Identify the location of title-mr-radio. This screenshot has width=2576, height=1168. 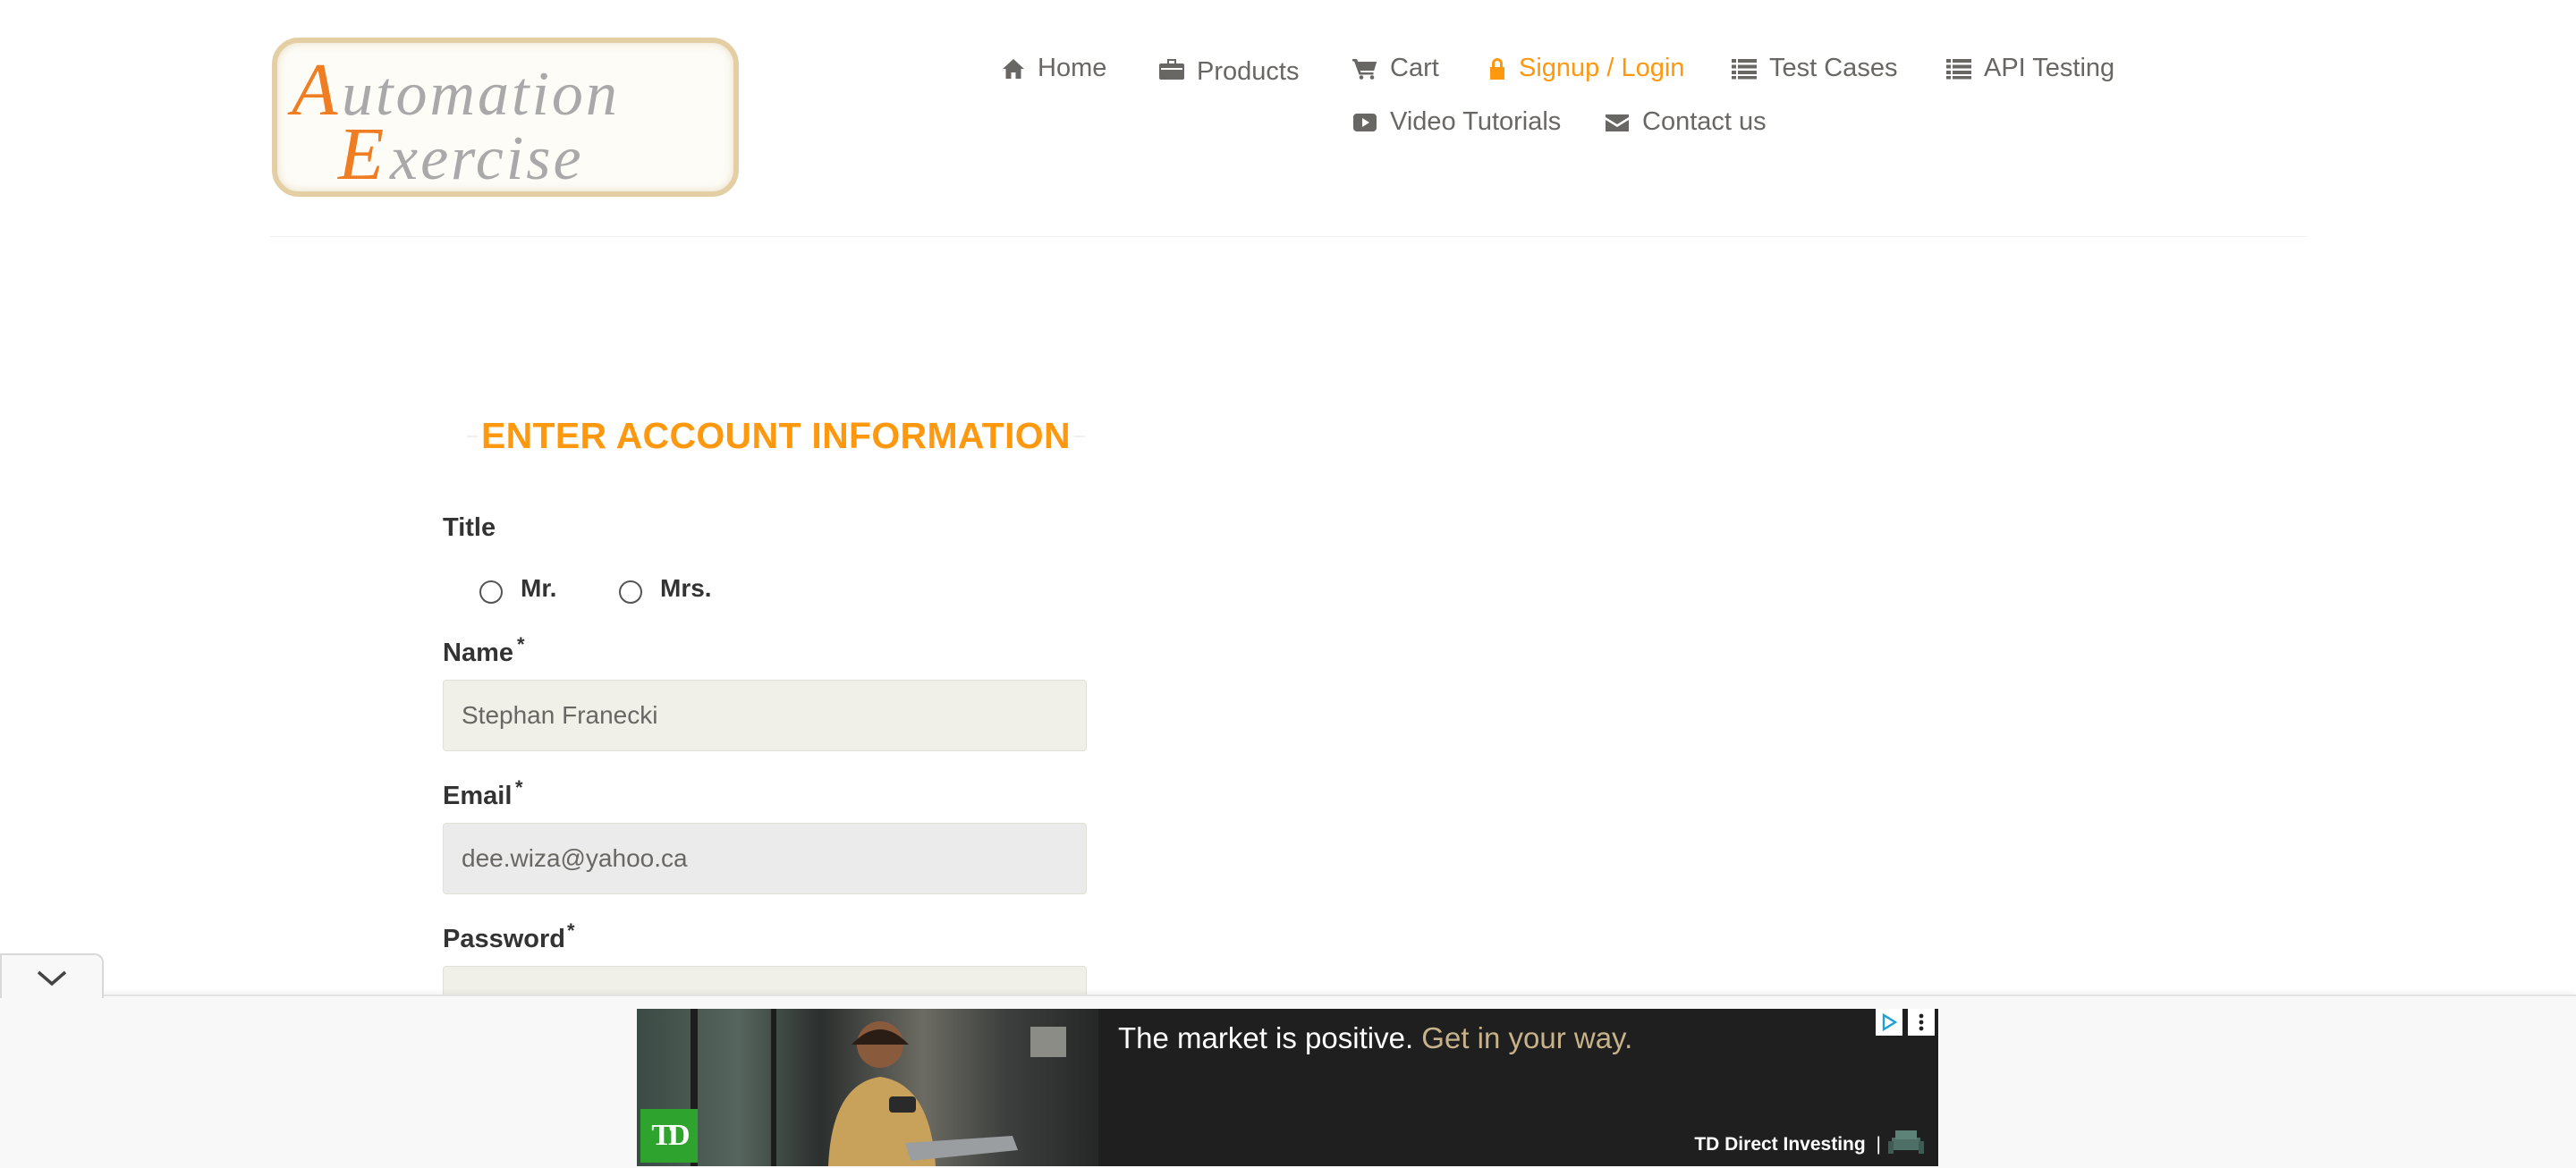
(491, 592).